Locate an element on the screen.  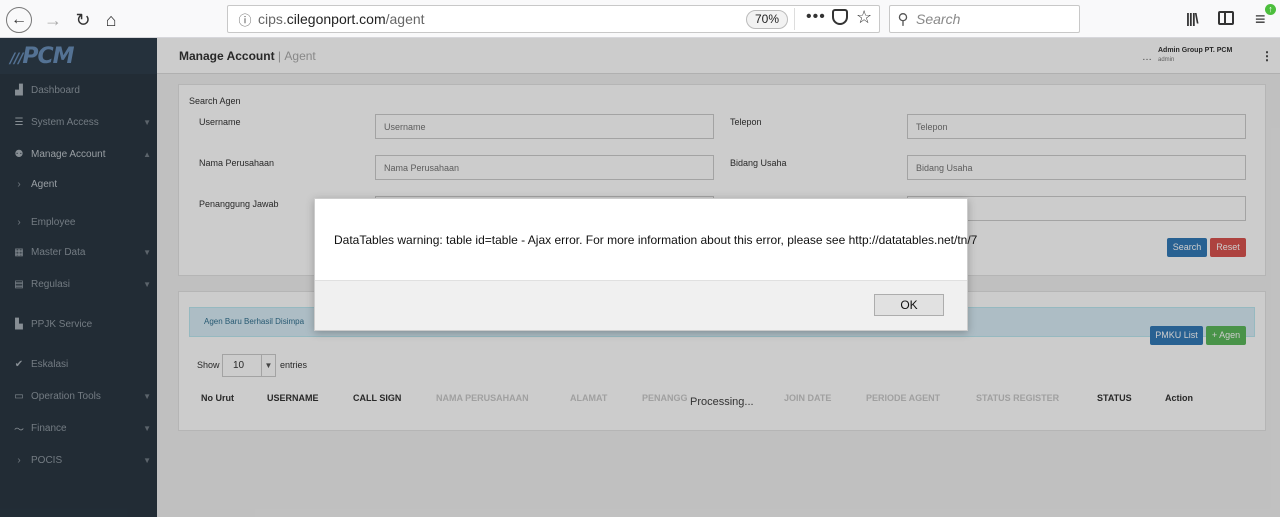
search-placeholder: Search is located at coordinates (938, 19).